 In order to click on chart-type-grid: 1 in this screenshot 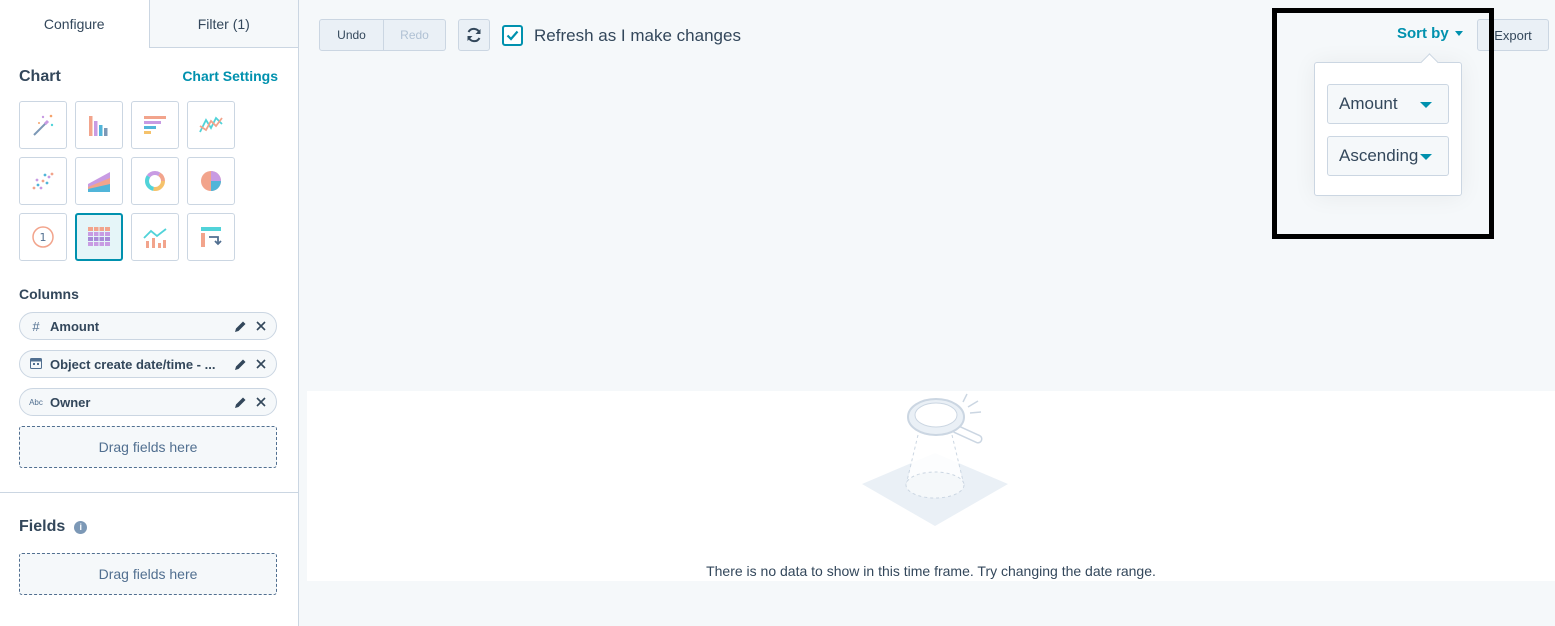, I will do `click(149, 181)`.